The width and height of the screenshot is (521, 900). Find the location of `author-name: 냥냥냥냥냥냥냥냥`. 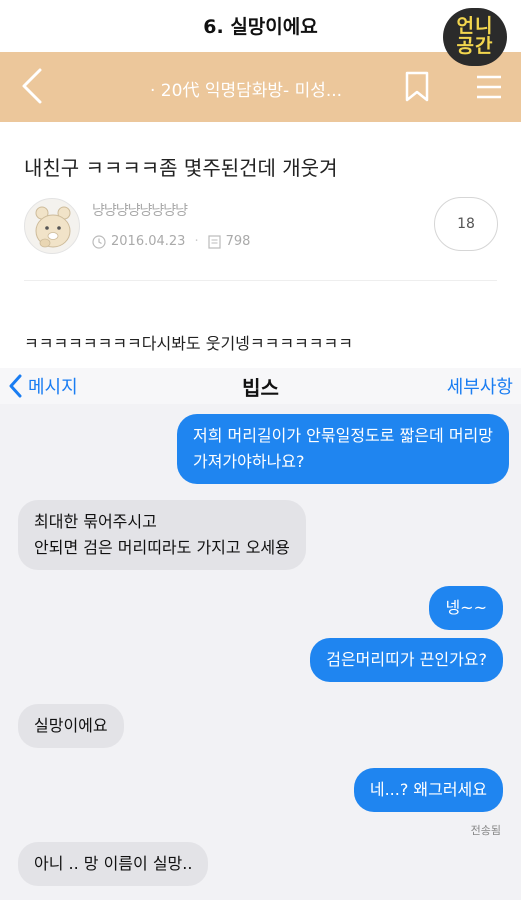

author-name: 냥냥냥냥냥냥냥냥 is located at coordinates (140, 210).